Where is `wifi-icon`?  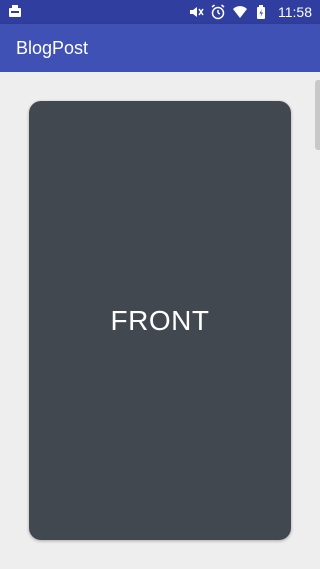
wifi-icon is located at coordinates (240, 12).